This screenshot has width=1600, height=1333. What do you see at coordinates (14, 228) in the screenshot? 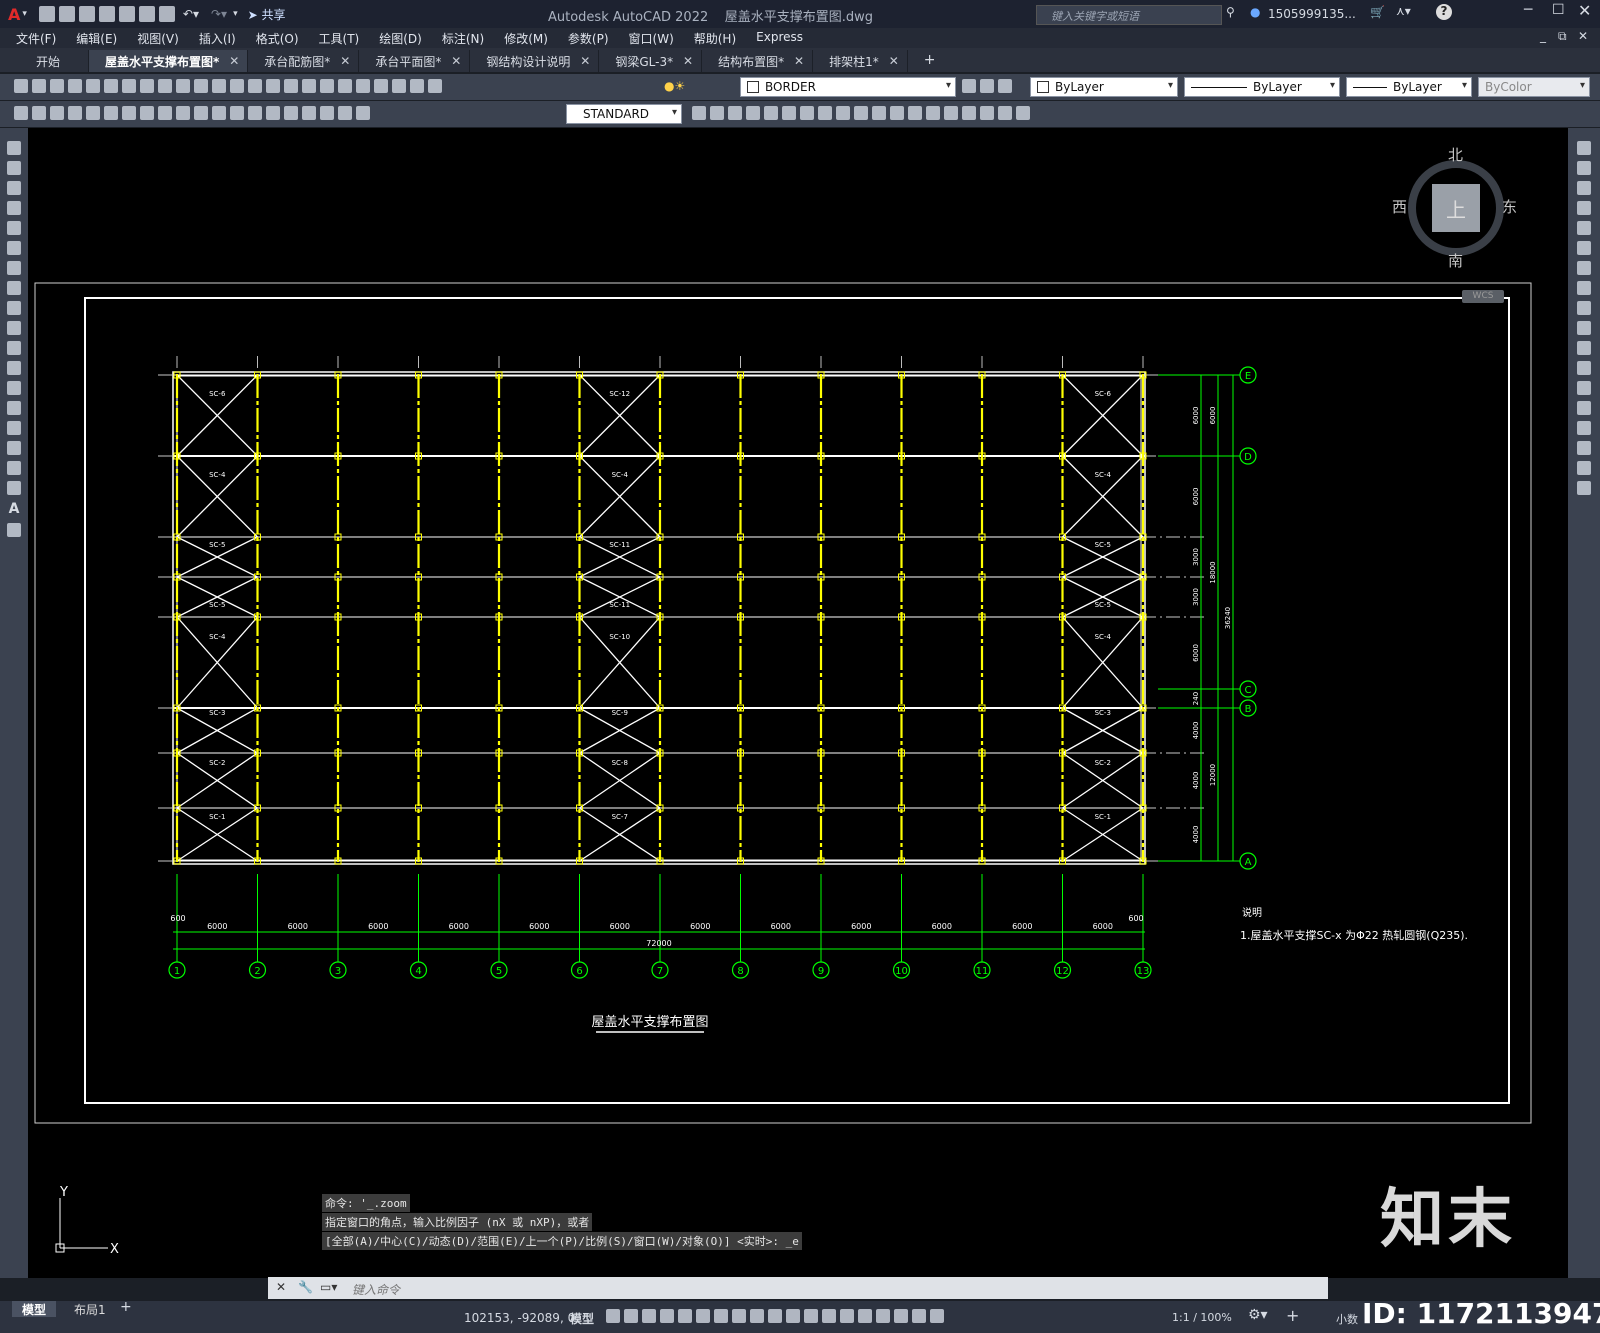
I see `rectangle-icon` at bounding box center [14, 228].